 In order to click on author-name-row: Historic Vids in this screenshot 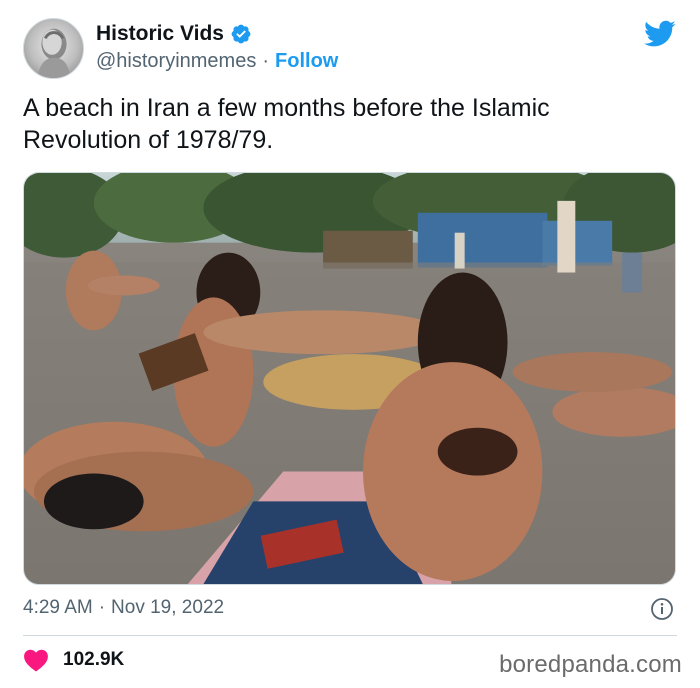, I will do `click(174, 34)`.